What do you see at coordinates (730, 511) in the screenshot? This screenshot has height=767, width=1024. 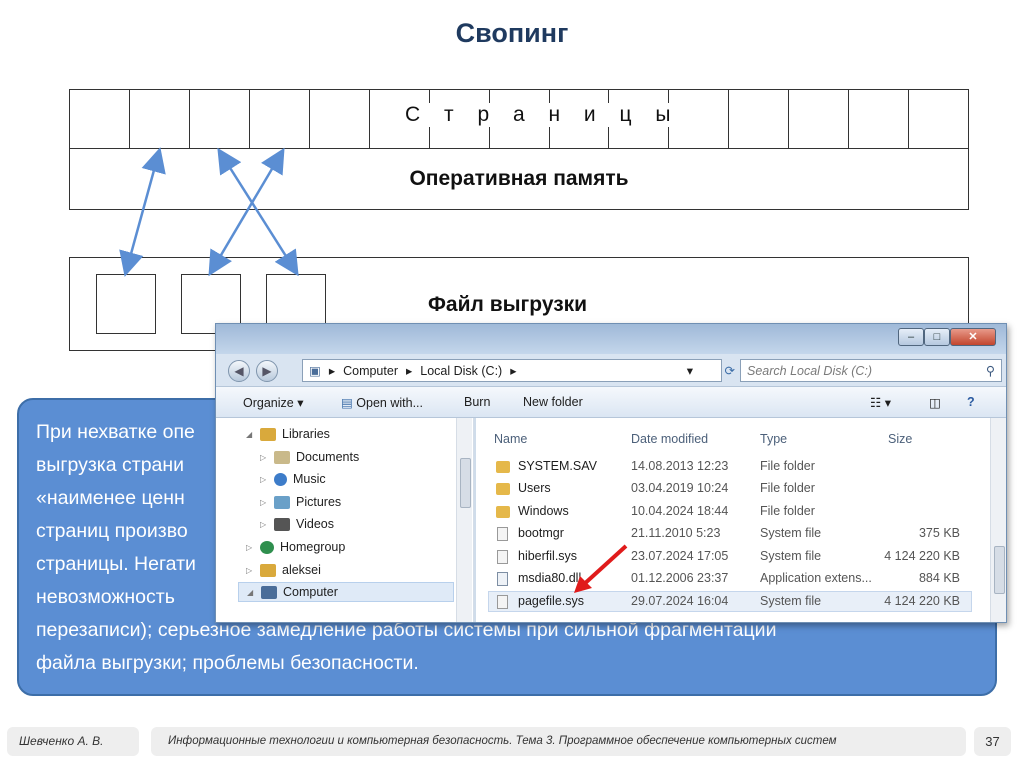 I see `file-row: Windows 10.04.2024 18:44 File folder` at bounding box center [730, 511].